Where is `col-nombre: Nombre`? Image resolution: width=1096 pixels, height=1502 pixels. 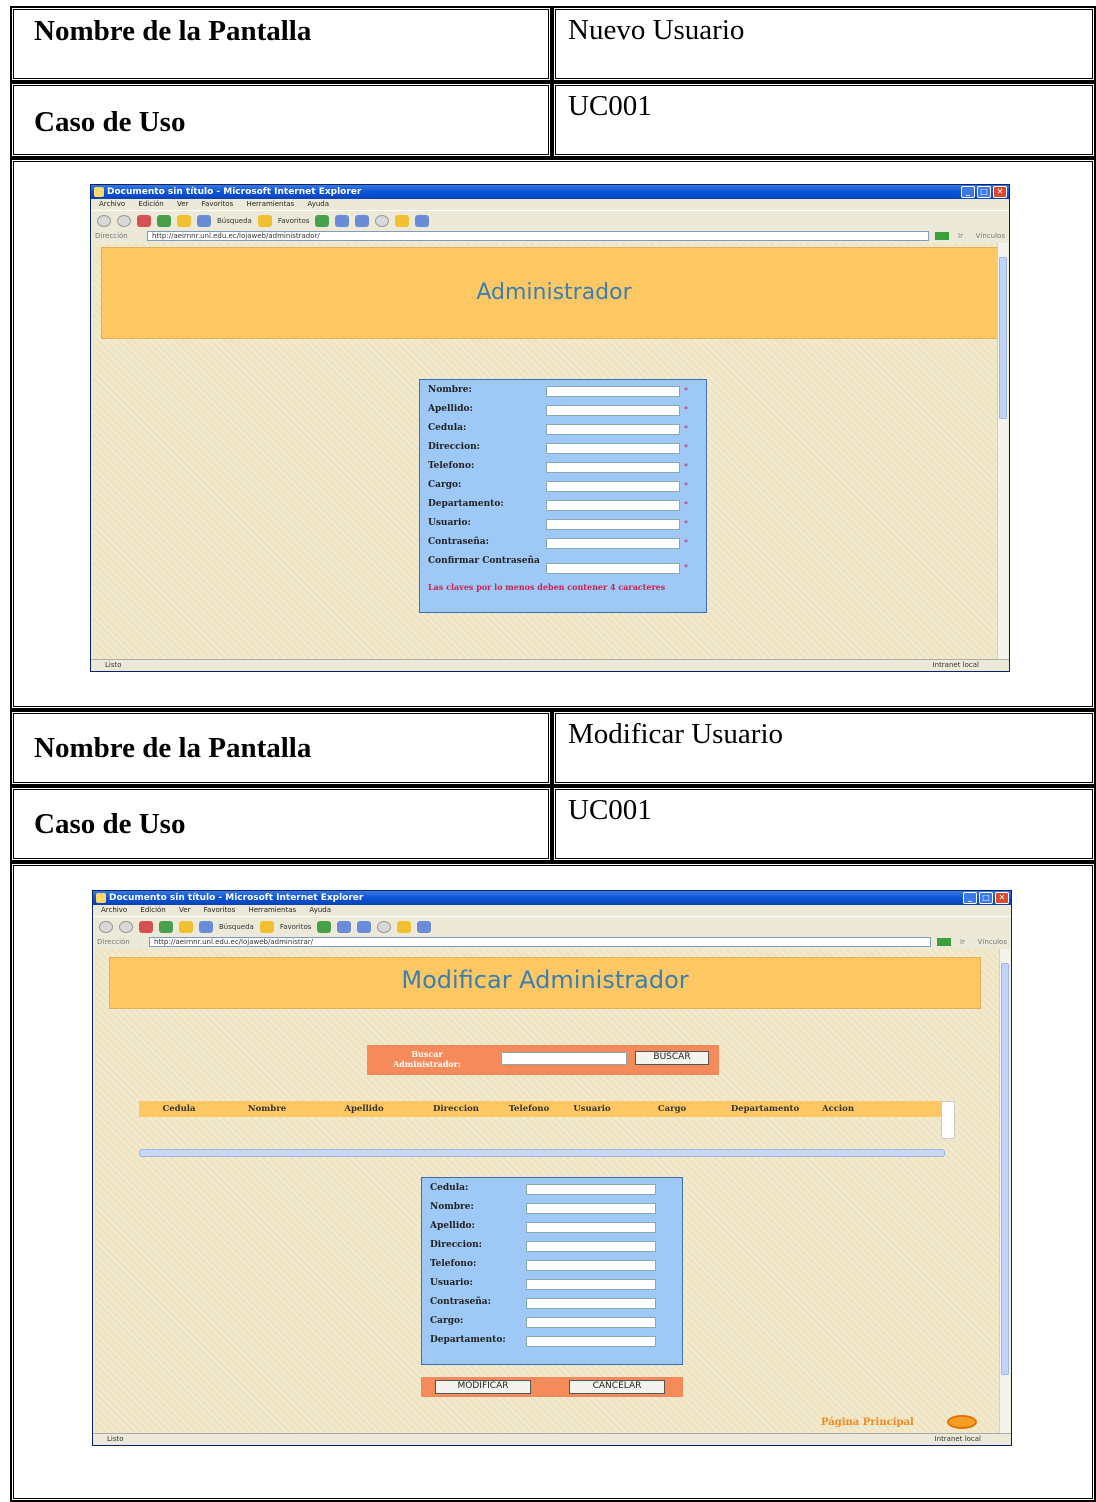
col-nombre: Nombre is located at coordinates (267, 1109).